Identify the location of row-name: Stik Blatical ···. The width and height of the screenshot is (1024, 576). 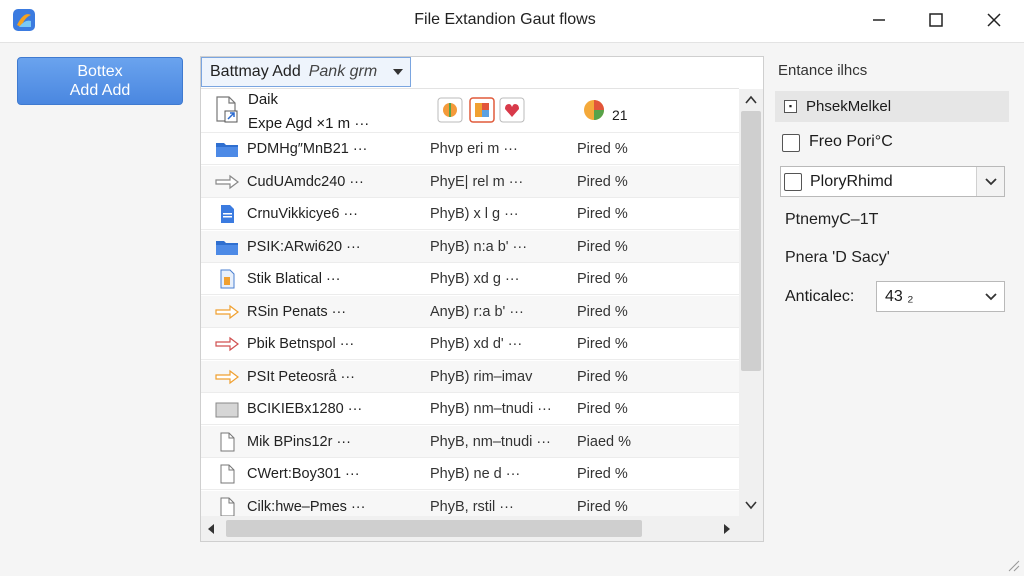
(294, 279).